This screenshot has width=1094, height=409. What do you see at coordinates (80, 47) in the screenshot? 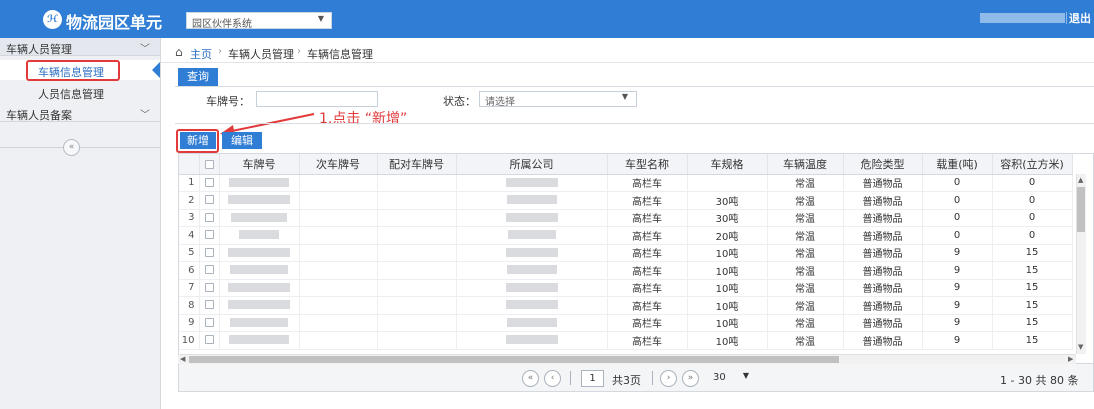
I see `sidebar-group-vehicle-personnel: 车辆人员管理 ﹀` at bounding box center [80, 47].